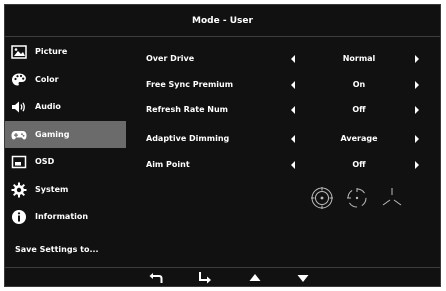  What do you see at coordinates (168, 164) in the screenshot?
I see `setting-label: Aim Point` at bounding box center [168, 164].